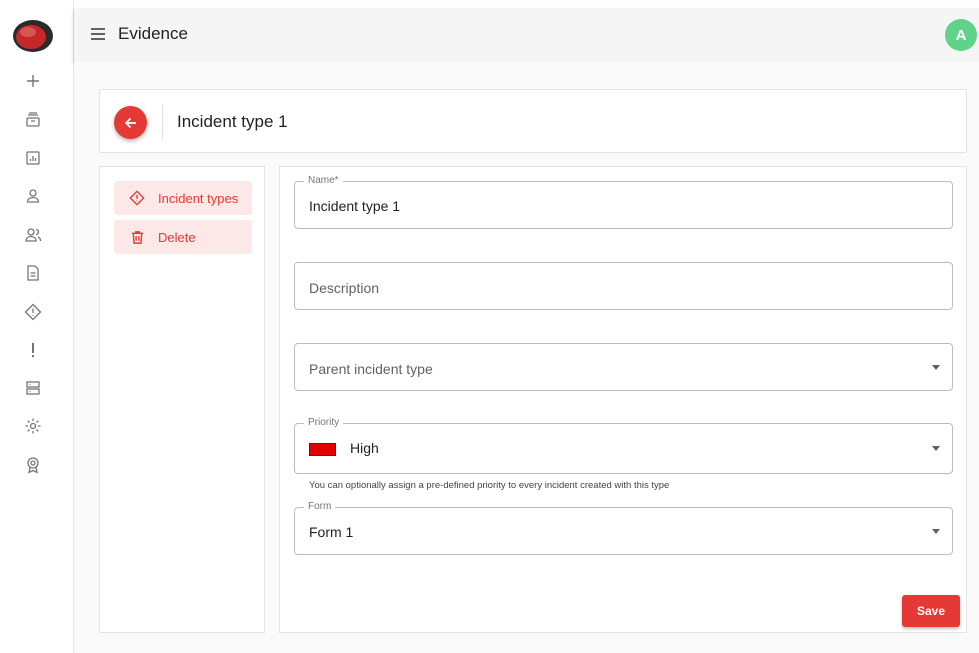 This screenshot has width=979, height=653. Describe the element at coordinates (198, 198) in the screenshot. I see `side-nav-item-label: Incident types` at that location.